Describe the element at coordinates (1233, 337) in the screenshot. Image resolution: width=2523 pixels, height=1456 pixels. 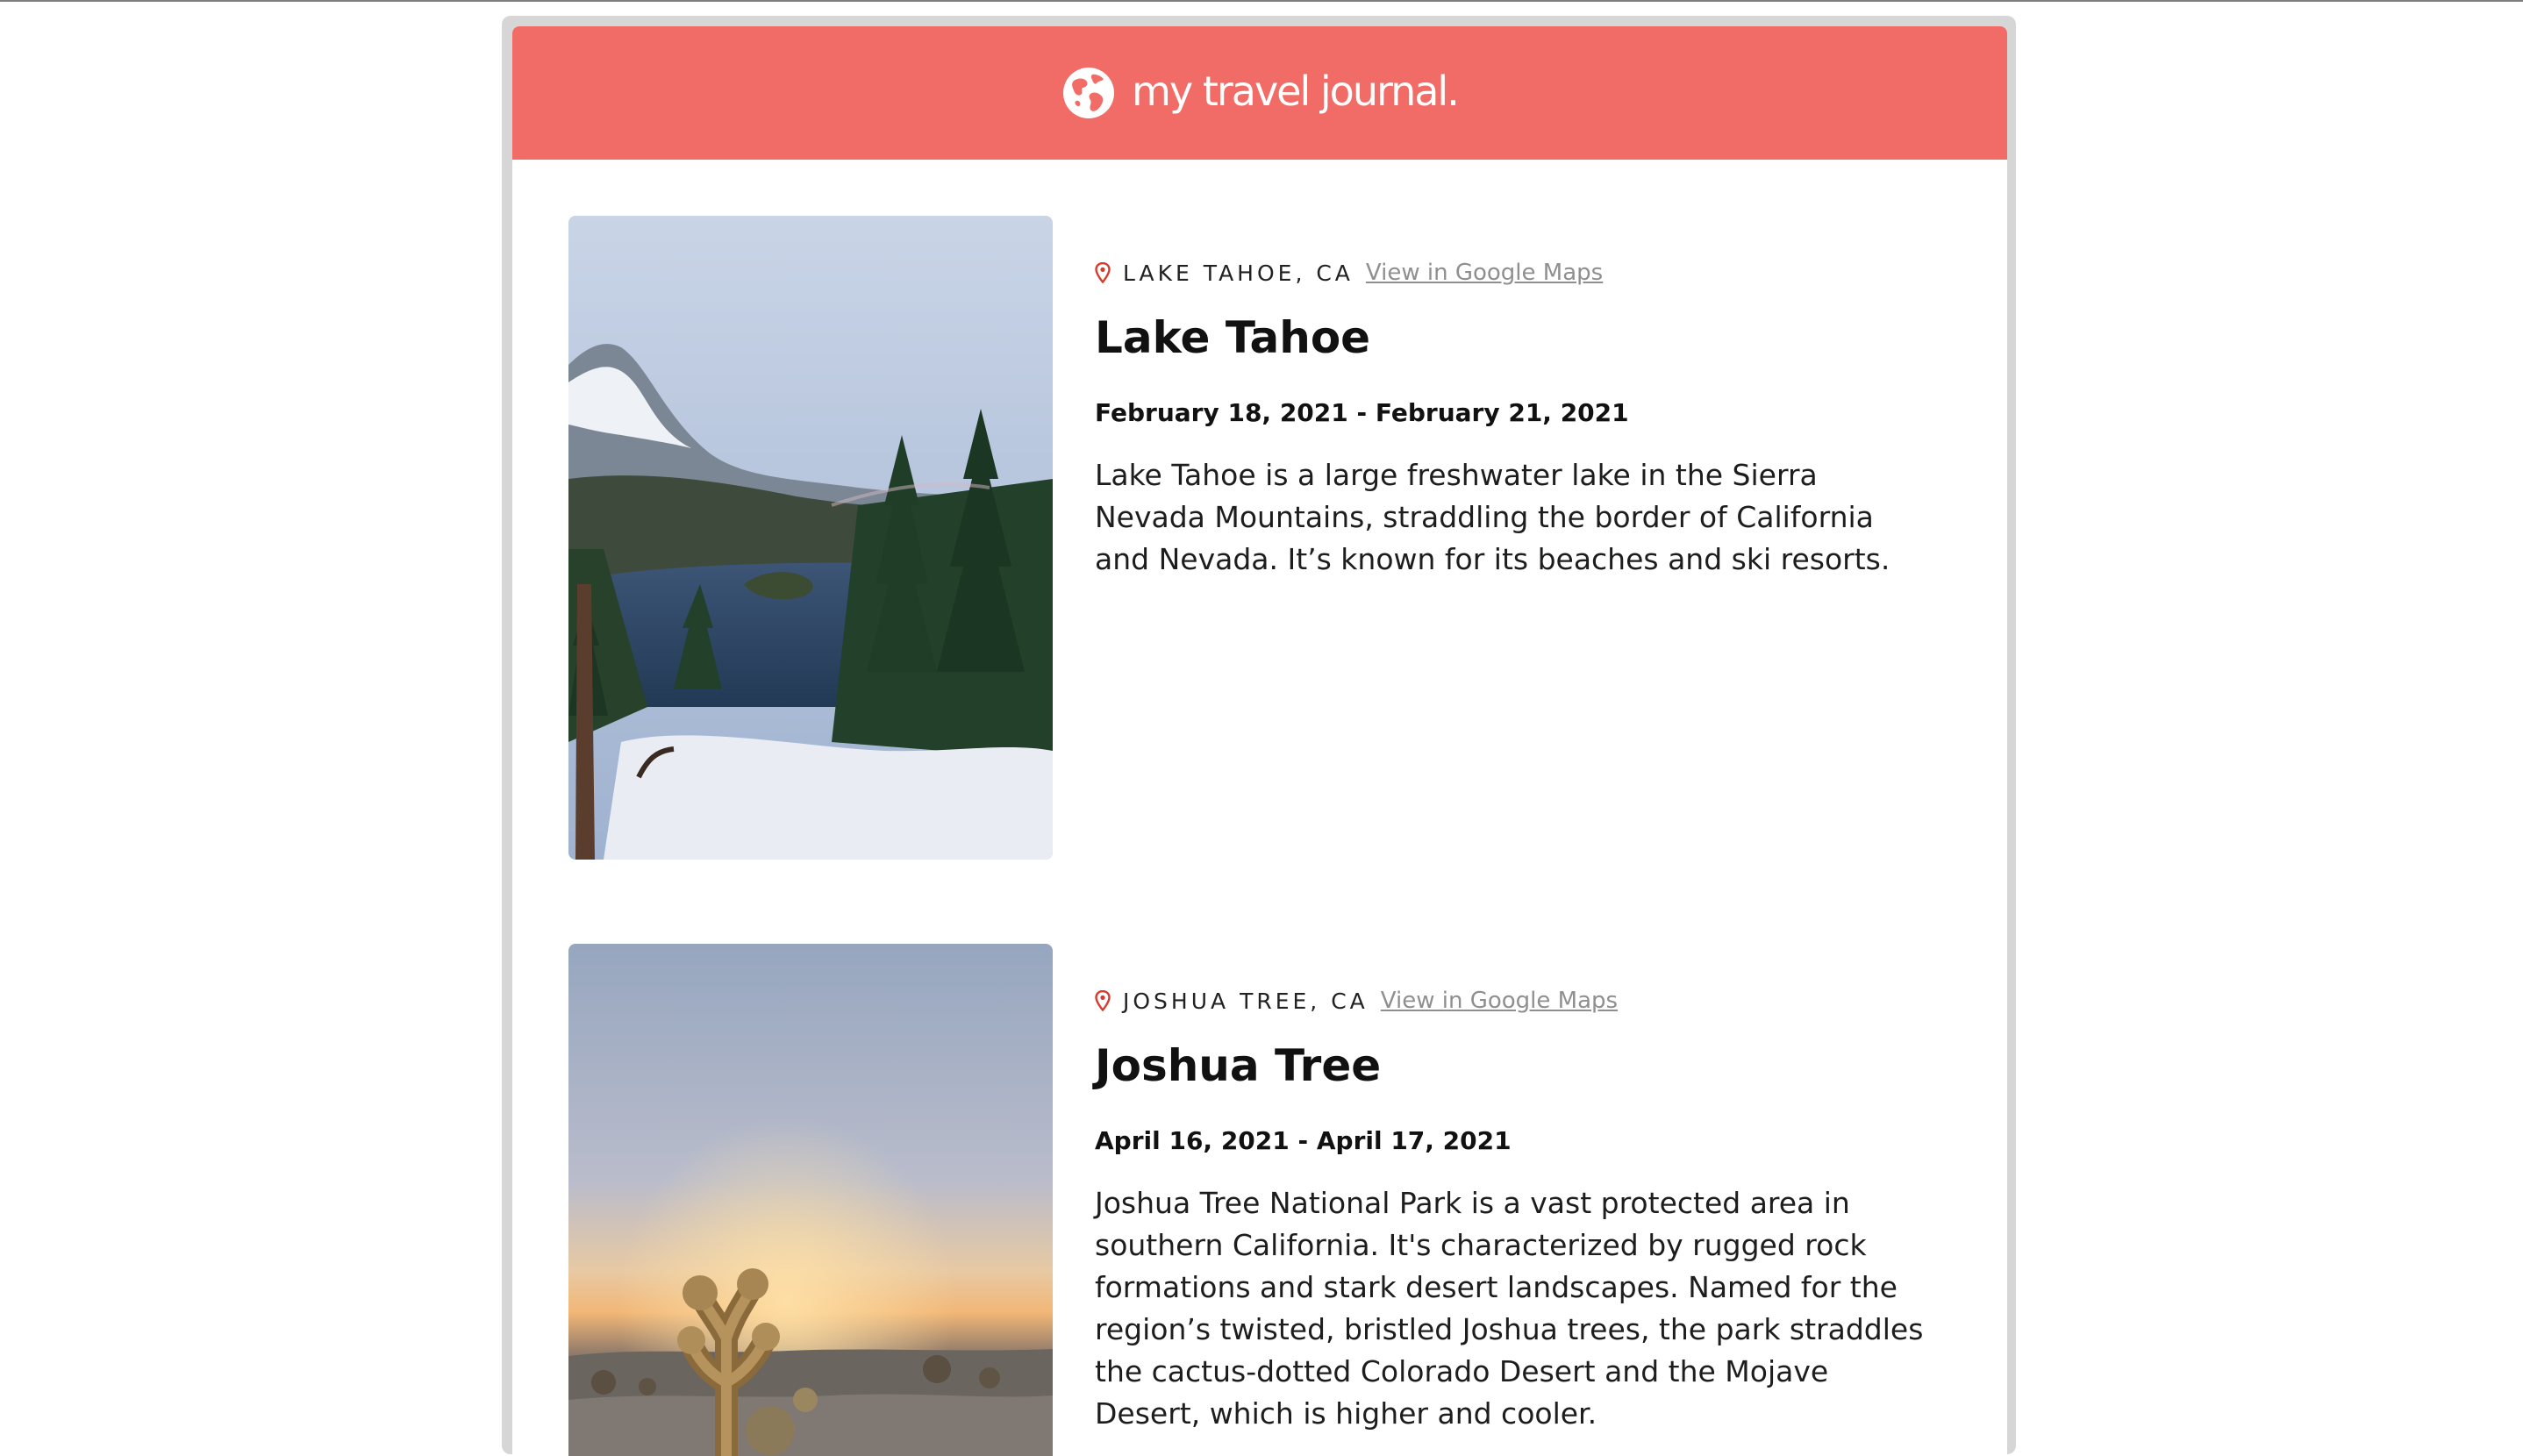
I see `entry-title: Lake Tahoe` at that location.